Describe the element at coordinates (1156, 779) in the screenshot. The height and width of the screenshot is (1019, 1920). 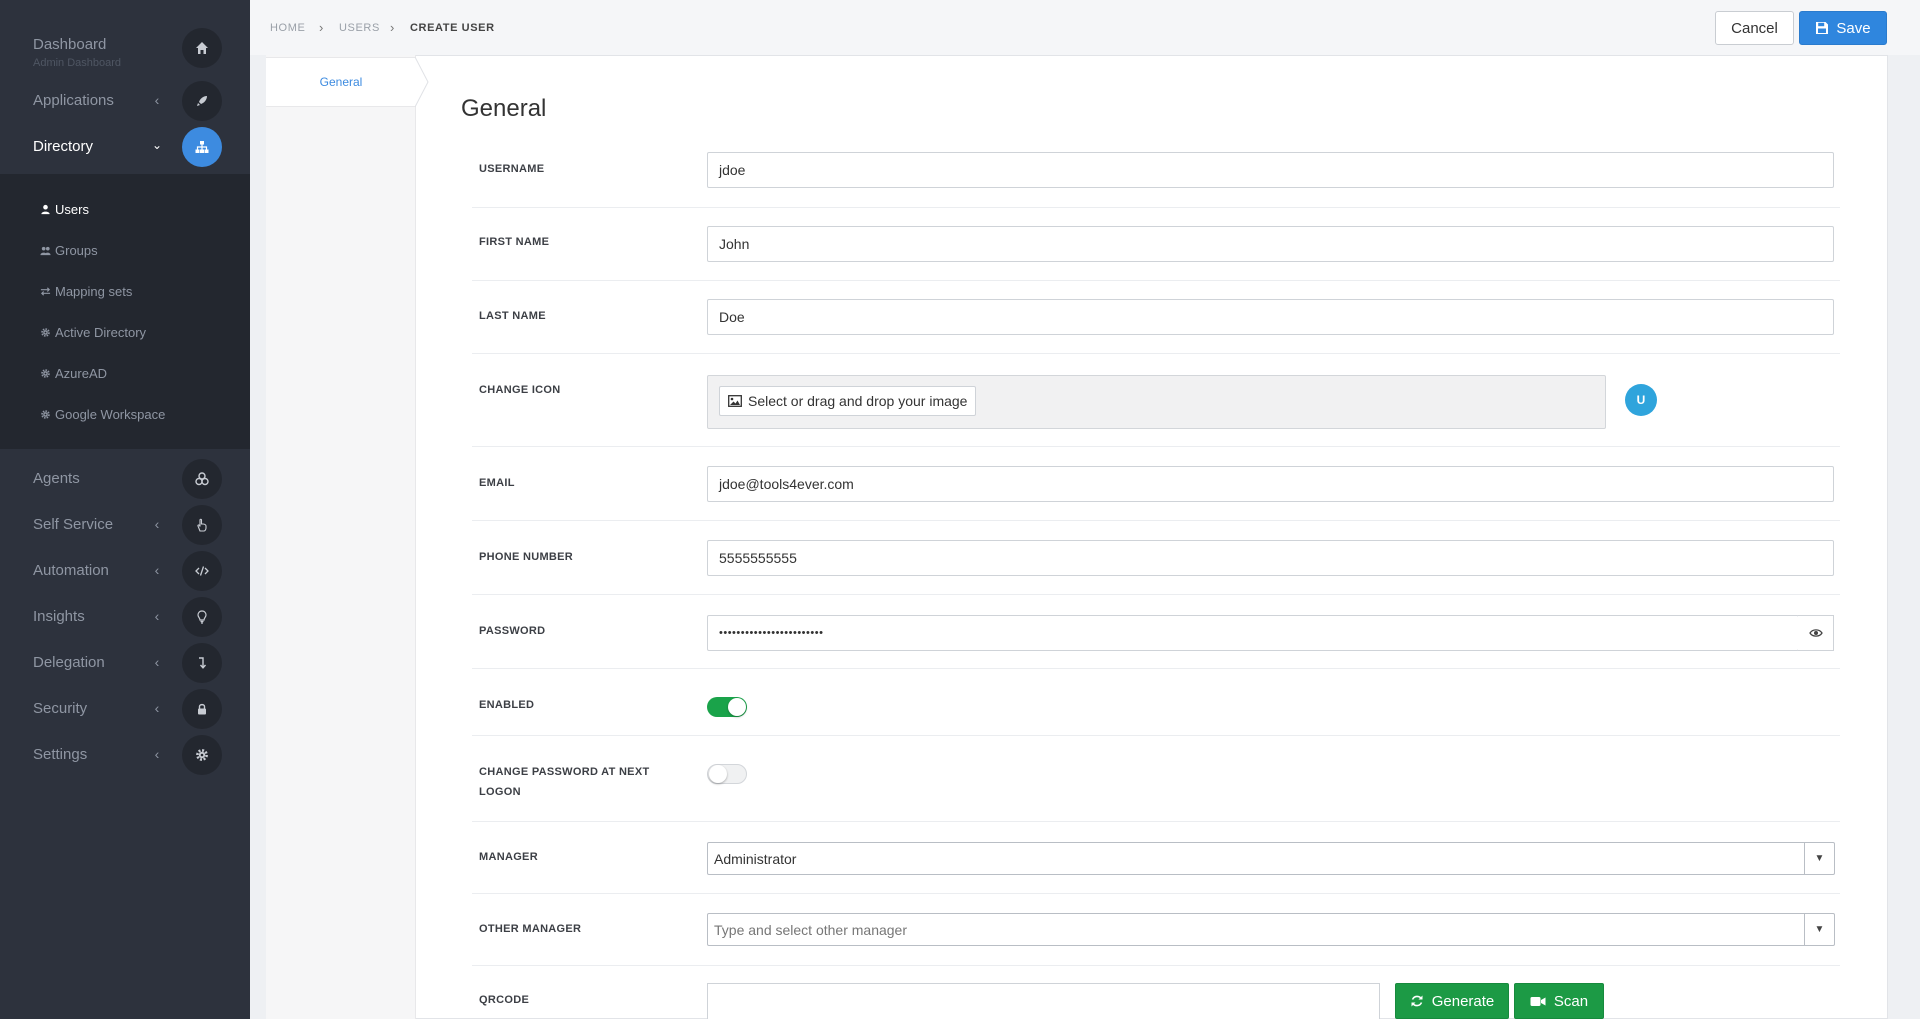
I see `form-row` at that location.